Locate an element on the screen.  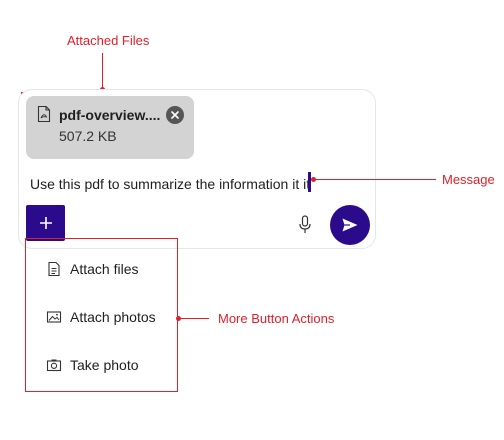
attachment-file-size: 507.2 KB is located at coordinates (88, 136).